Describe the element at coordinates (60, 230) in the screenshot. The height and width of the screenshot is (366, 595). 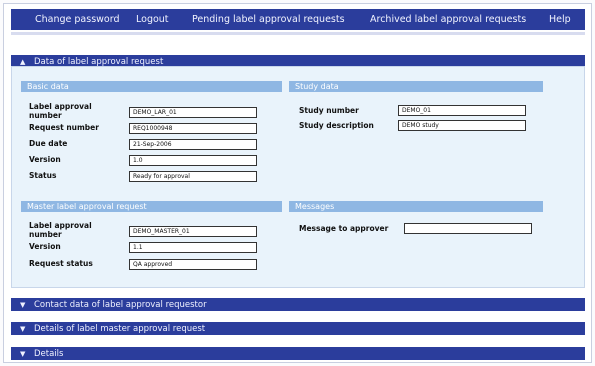
I see `master-label-approval-number-label: Label approval number` at that location.